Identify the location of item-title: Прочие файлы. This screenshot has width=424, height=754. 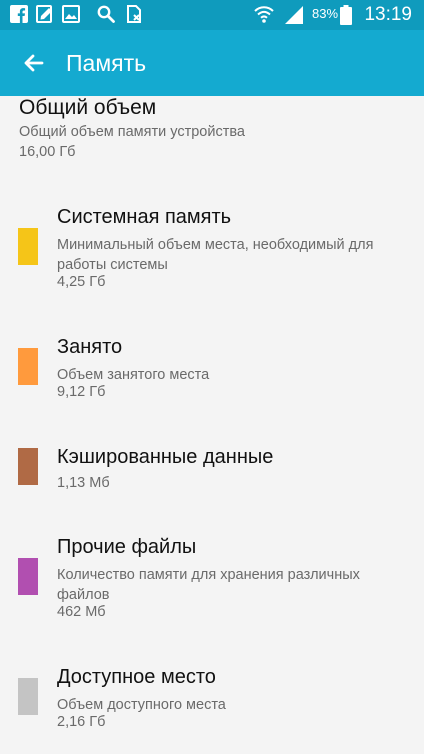
(127, 547).